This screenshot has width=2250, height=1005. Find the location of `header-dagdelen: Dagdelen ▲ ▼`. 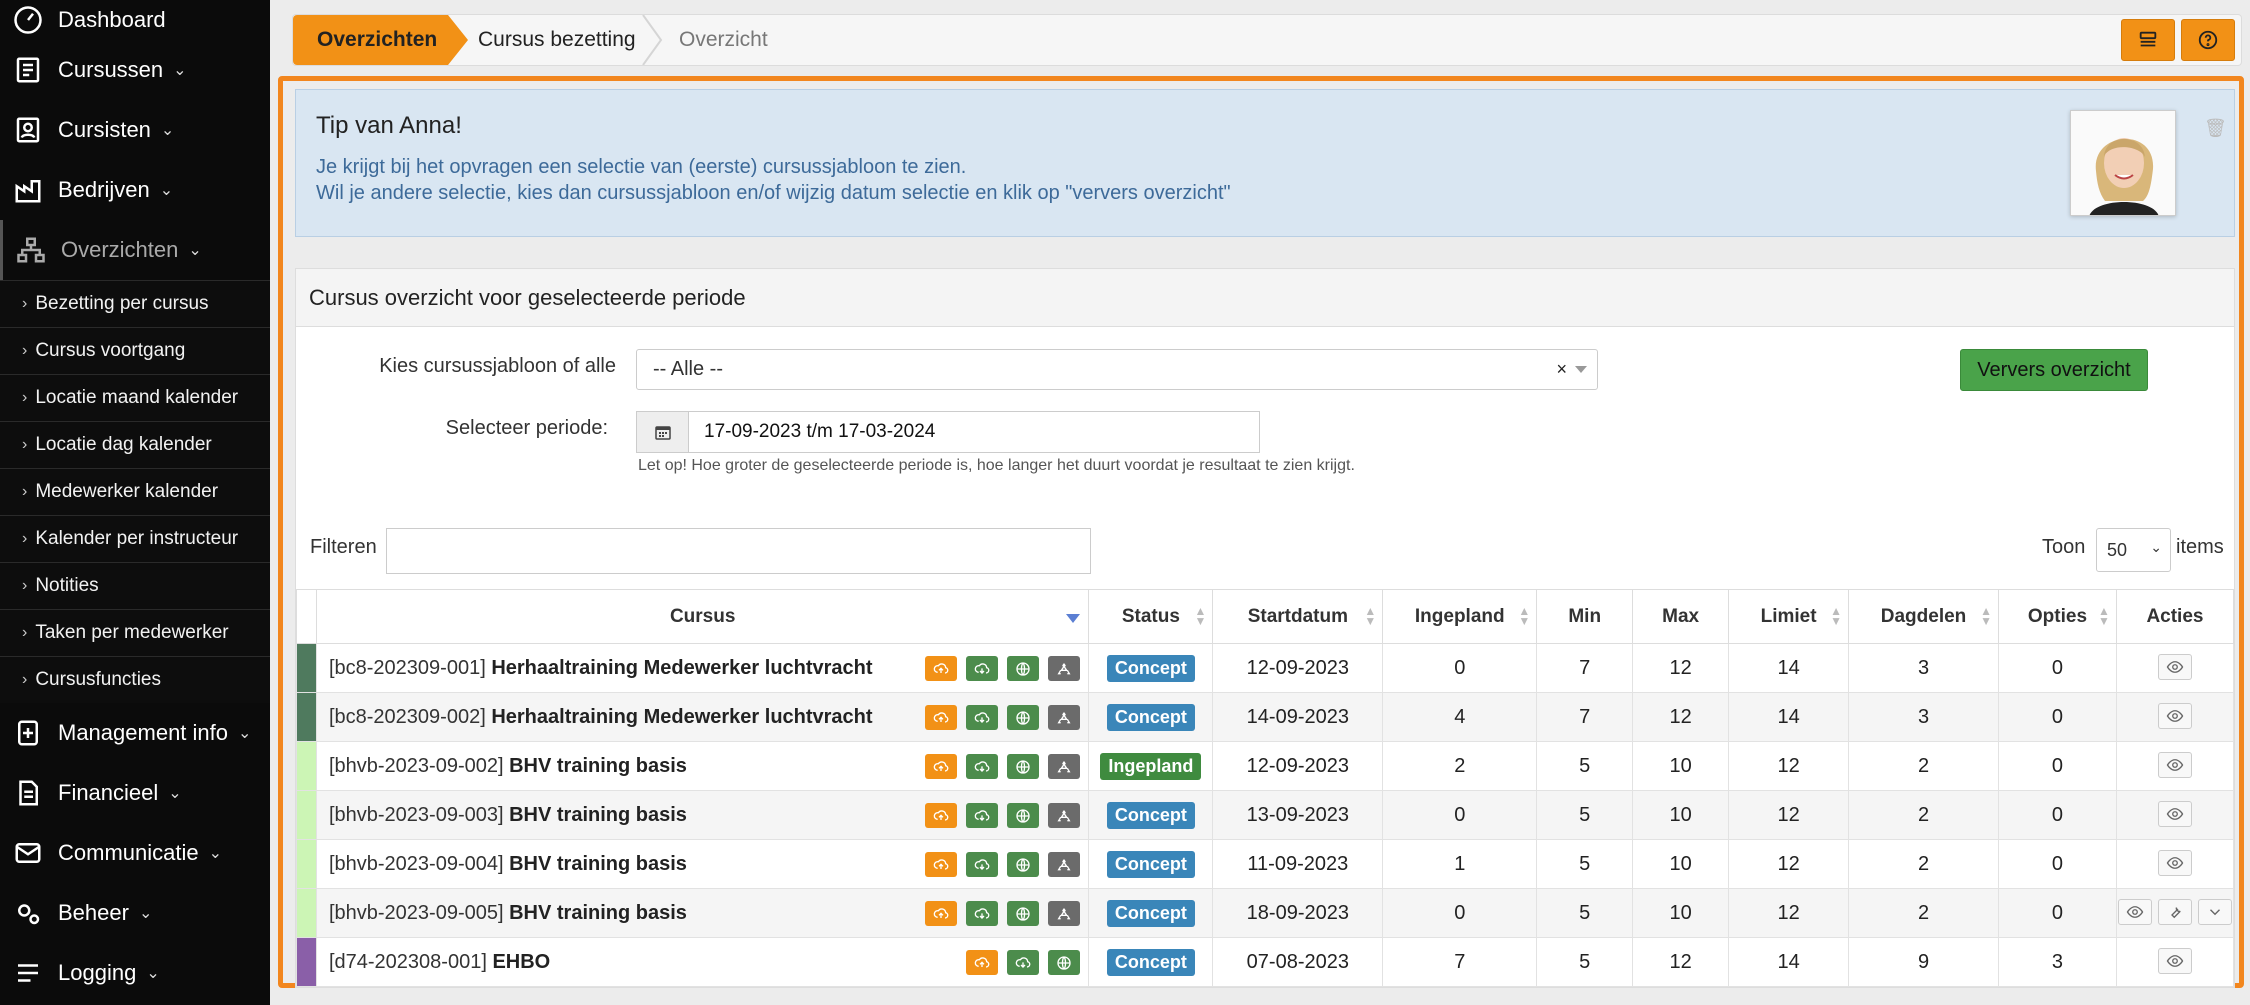

header-dagdelen: Dagdelen ▲ ▼ is located at coordinates (1923, 616).